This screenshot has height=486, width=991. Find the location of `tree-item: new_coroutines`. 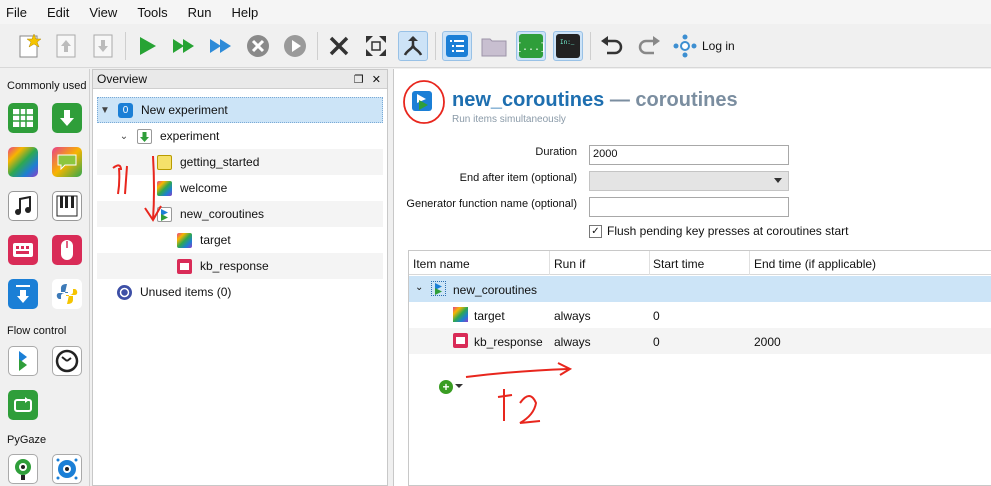

tree-item: new_coroutines is located at coordinates (240, 214).